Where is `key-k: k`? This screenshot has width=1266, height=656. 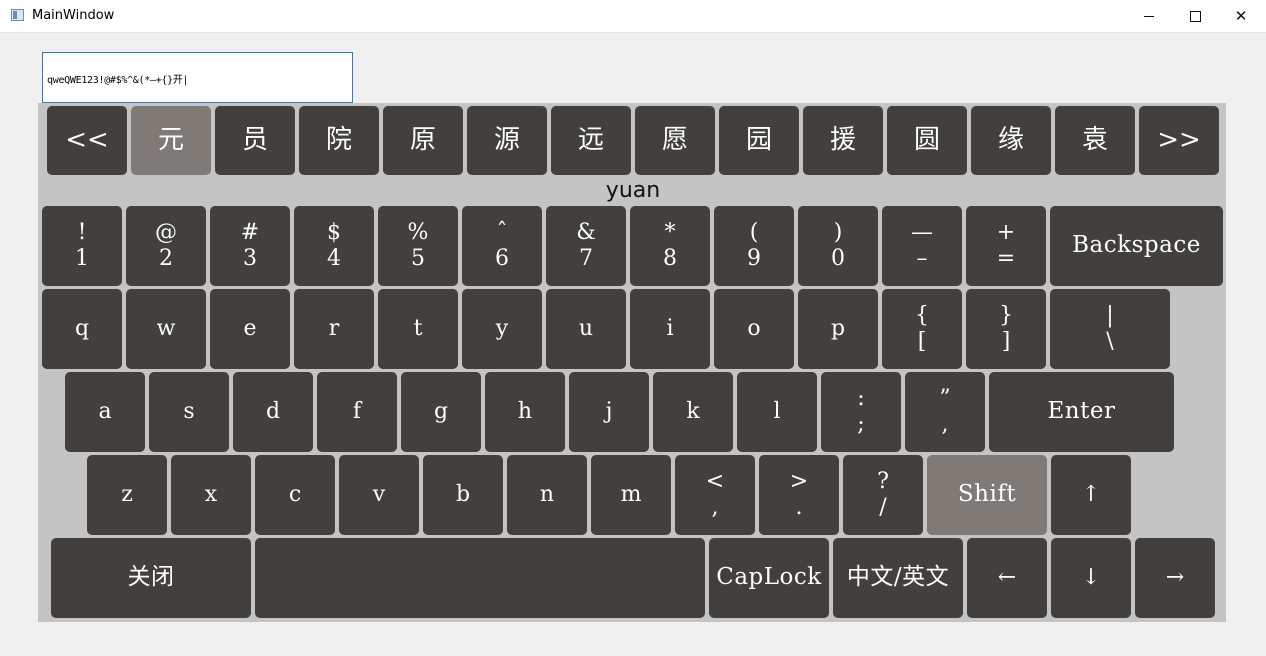 key-k: k is located at coordinates (693, 412).